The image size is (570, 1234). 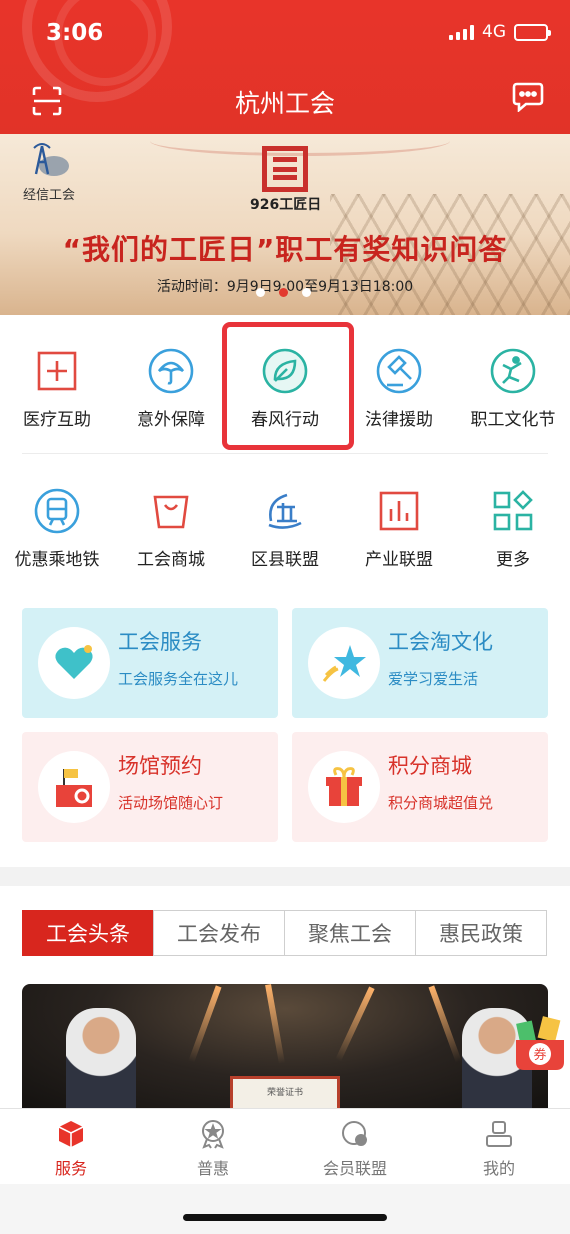 What do you see at coordinates (399, 371) in the screenshot?
I see `gavel-icon` at bounding box center [399, 371].